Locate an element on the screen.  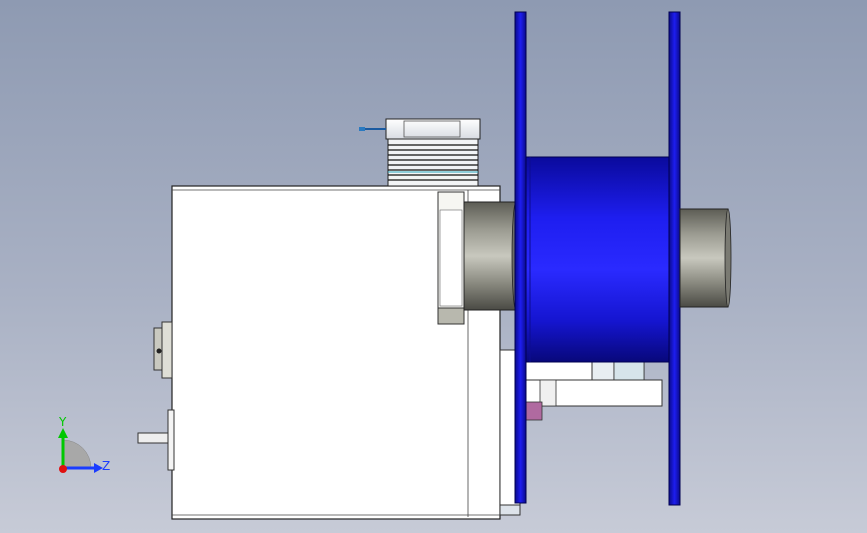
side-connector is located at coordinates (163, 350).